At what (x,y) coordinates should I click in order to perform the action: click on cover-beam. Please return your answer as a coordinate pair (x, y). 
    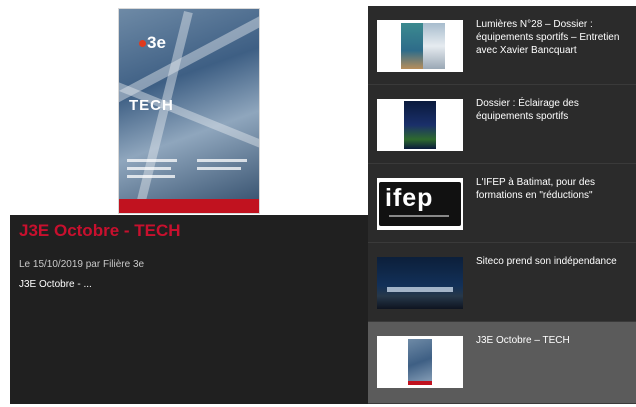
    Looking at the image, I should click on (189, 123).